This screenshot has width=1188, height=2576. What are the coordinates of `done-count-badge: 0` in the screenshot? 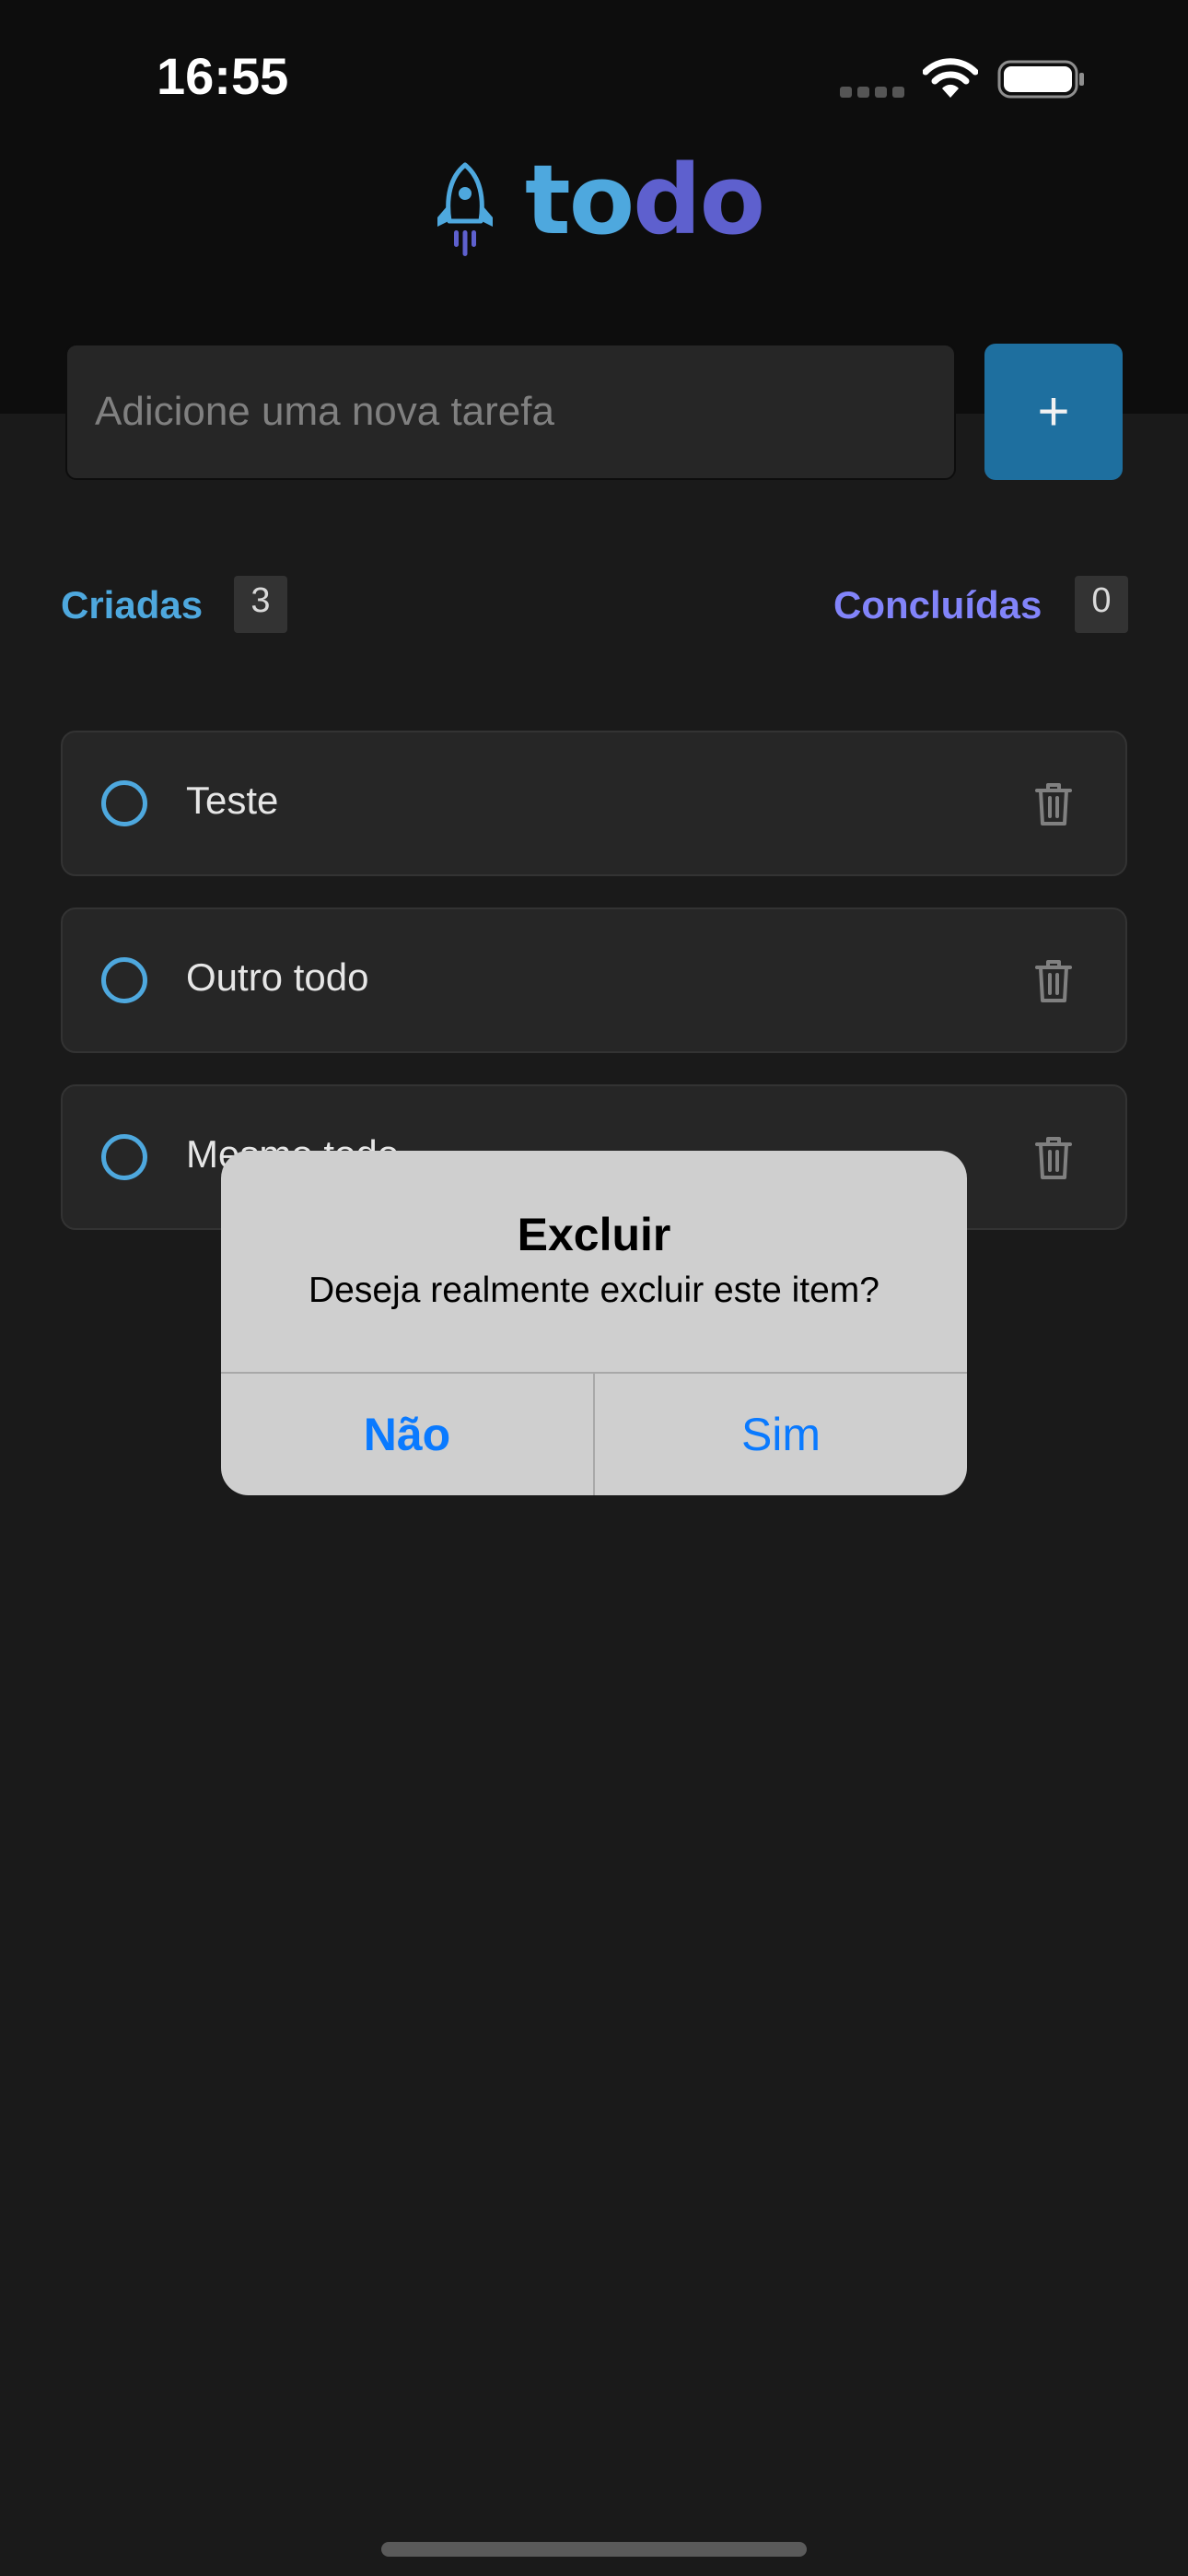 It's located at (1101, 604).